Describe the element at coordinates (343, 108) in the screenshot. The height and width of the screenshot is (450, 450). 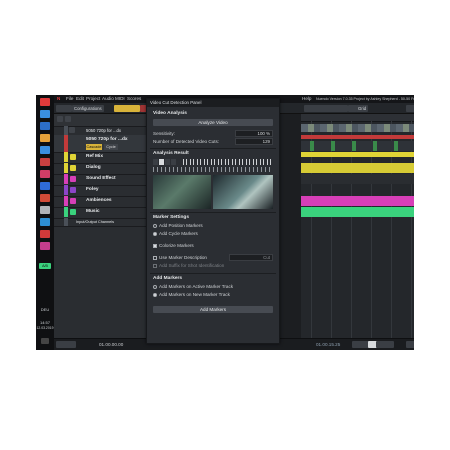
I see `zoom-tool-icon` at that location.